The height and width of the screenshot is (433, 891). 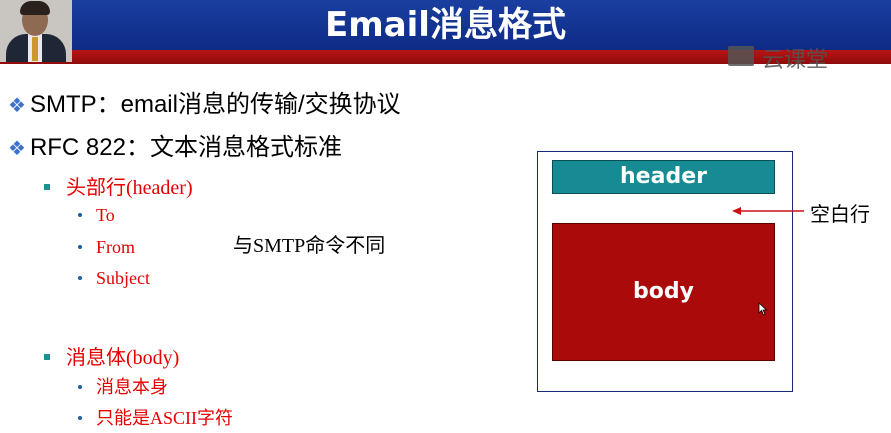 I want to click on bullet-smtp: ❖ SMTP：email消息的传输/交换协议, so click(x=204, y=101).